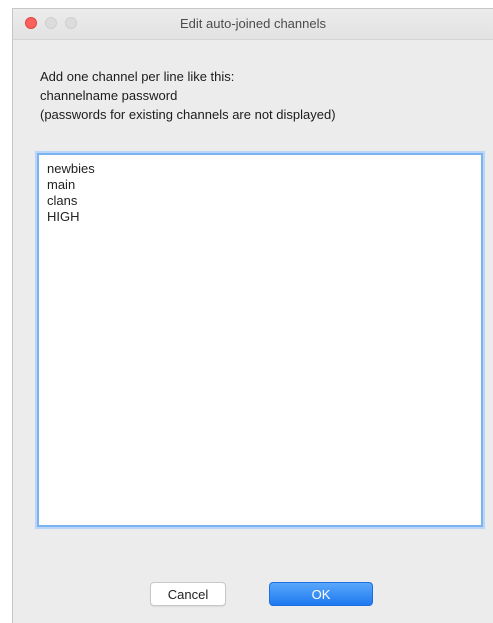  I want to click on channel-line: newbies, so click(71, 168).